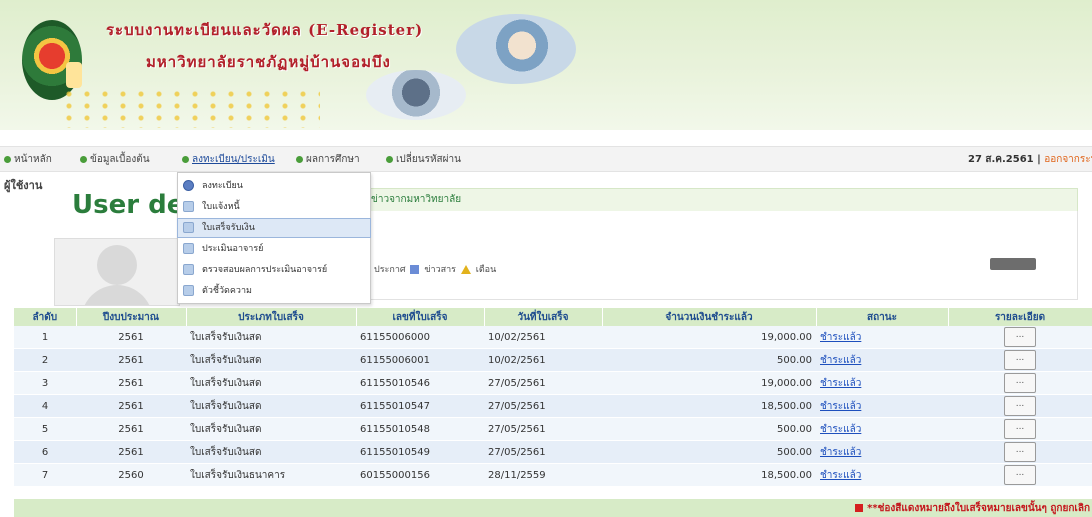 The width and height of the screenshot is (1092, 517). What do you see at coordinates (190, 108) in the screenshot?
I see `header-flower-decoration` at bounding box center [190, 108].